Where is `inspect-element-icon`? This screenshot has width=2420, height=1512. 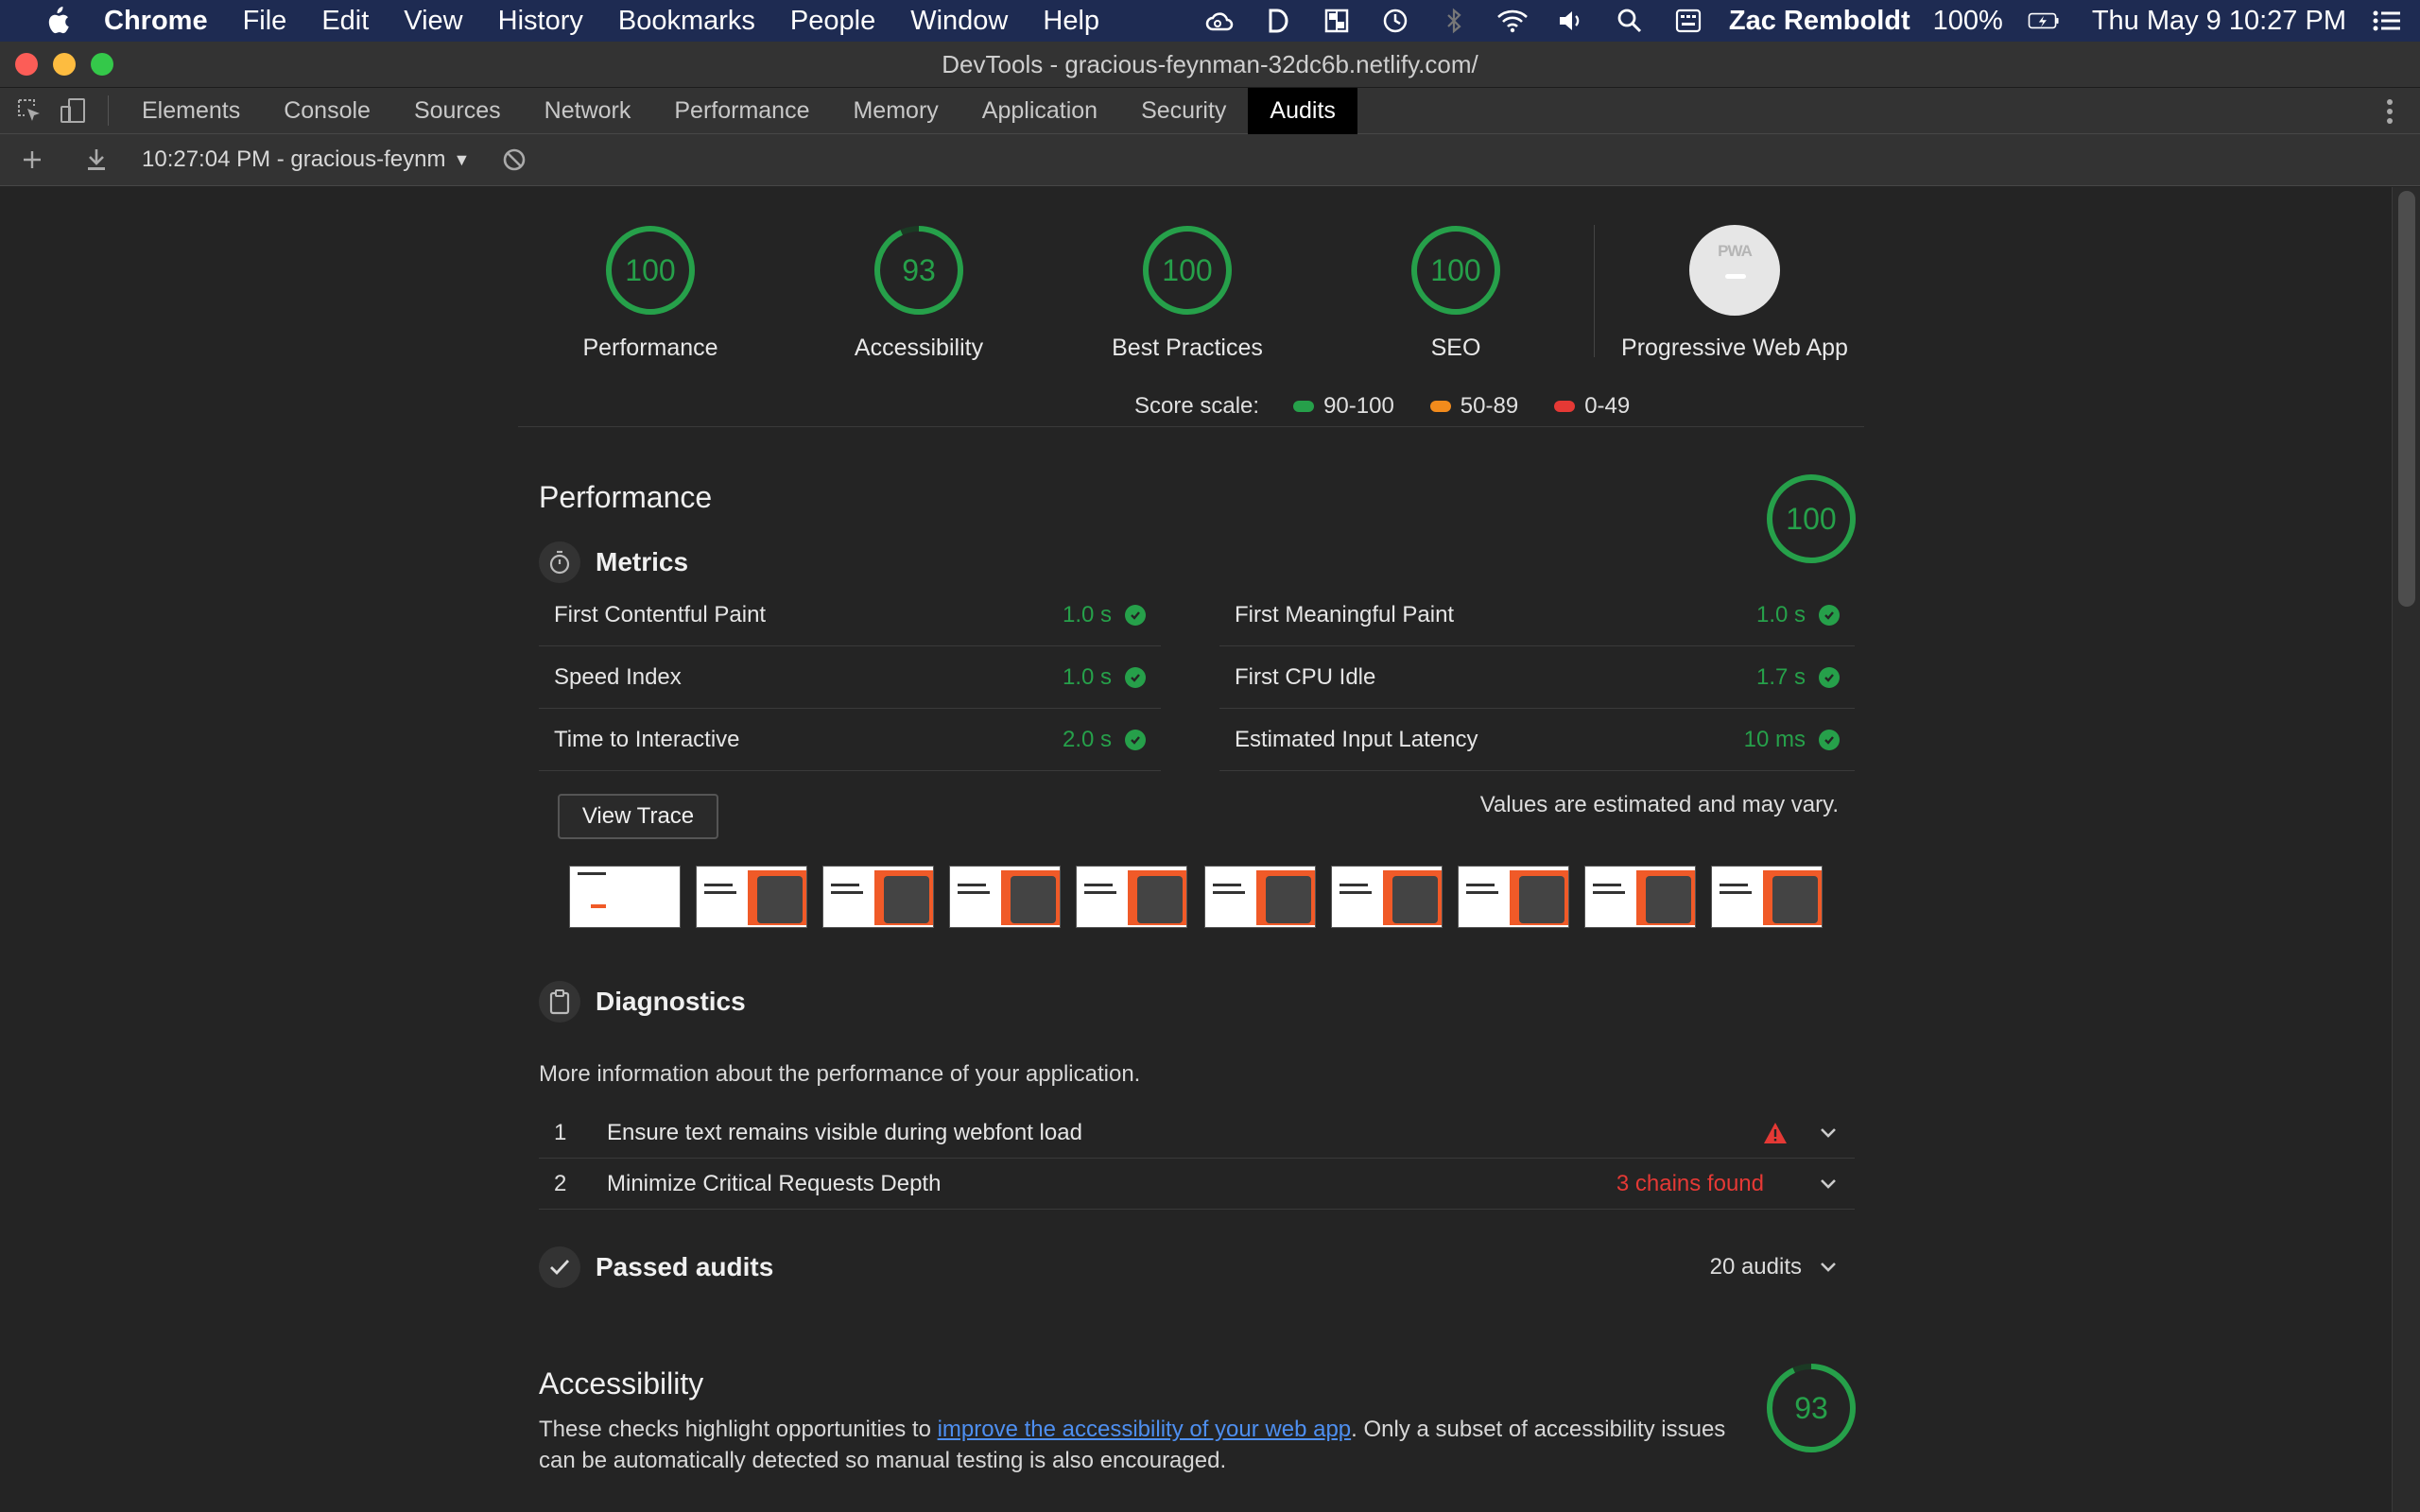
inspect-element-icon is located at coordinates (29, 110).